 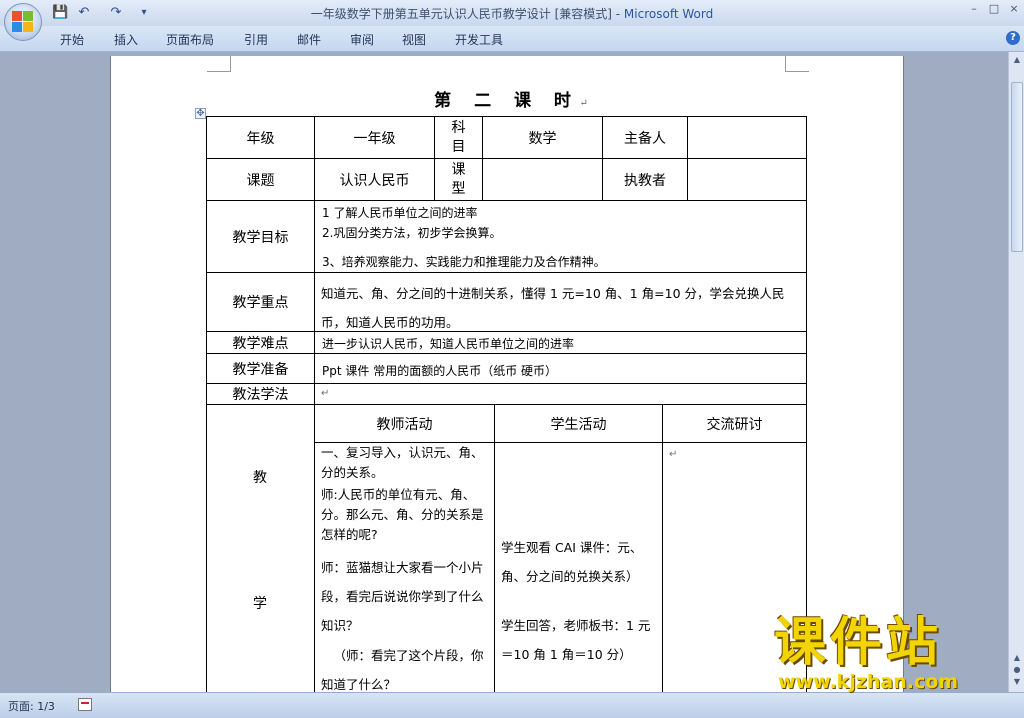 I want to click on method-label: 教法学法, so click(x=260, y=395).